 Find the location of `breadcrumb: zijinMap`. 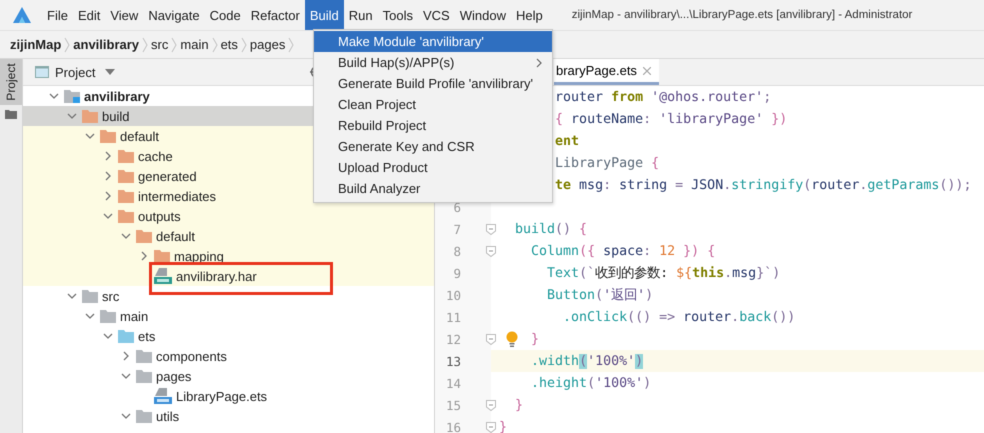

breadcrumb: zijinMap is located at coordinates (36, 44).